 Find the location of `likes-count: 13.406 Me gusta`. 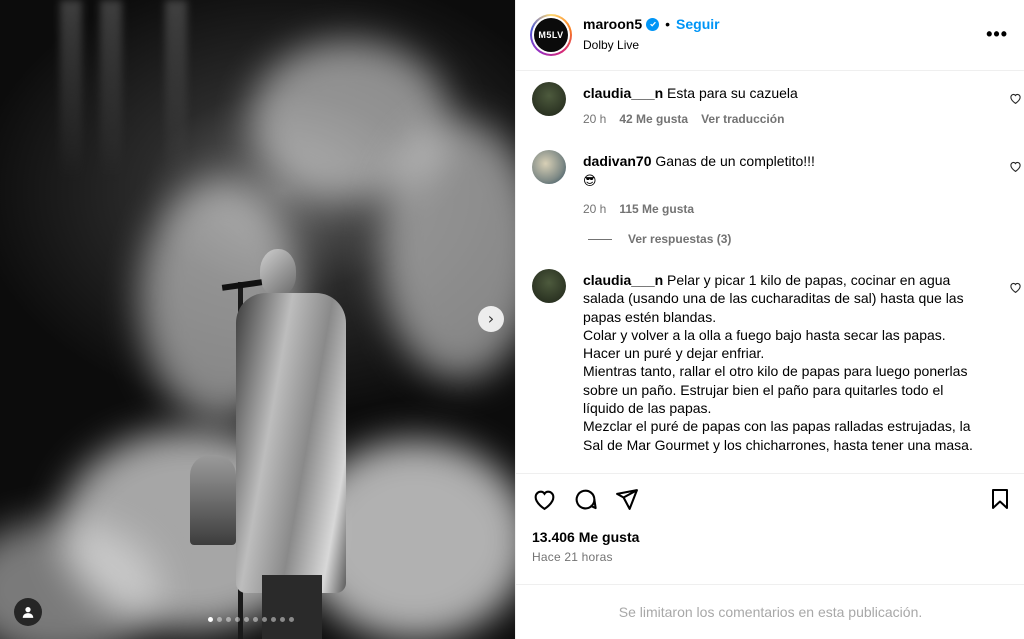

likes-count: 13.406 Me gusta is located at coordinates (585, 537).